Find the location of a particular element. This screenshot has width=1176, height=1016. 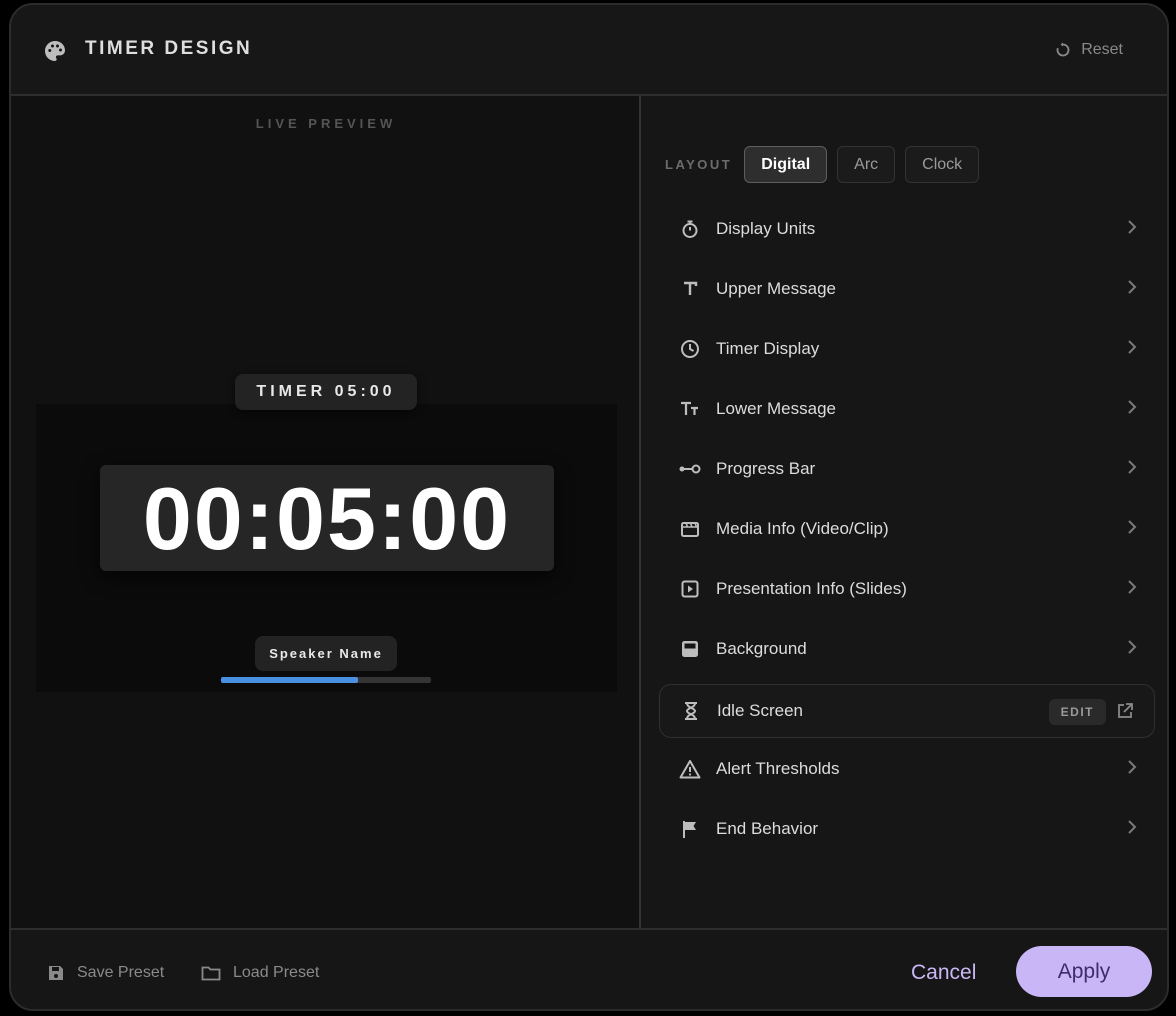

dialog-header: TIMER DESIGN Reset is located at coordinates (589, 50).